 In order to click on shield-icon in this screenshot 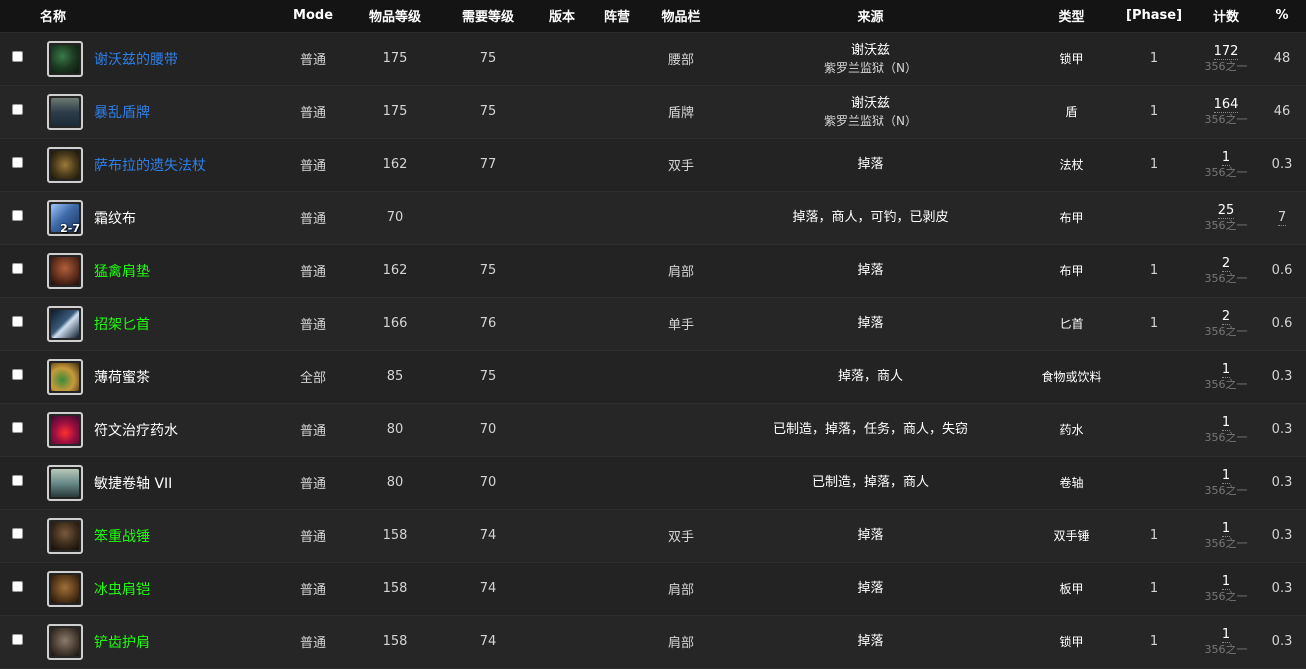, I will do `click(65, 111)`.